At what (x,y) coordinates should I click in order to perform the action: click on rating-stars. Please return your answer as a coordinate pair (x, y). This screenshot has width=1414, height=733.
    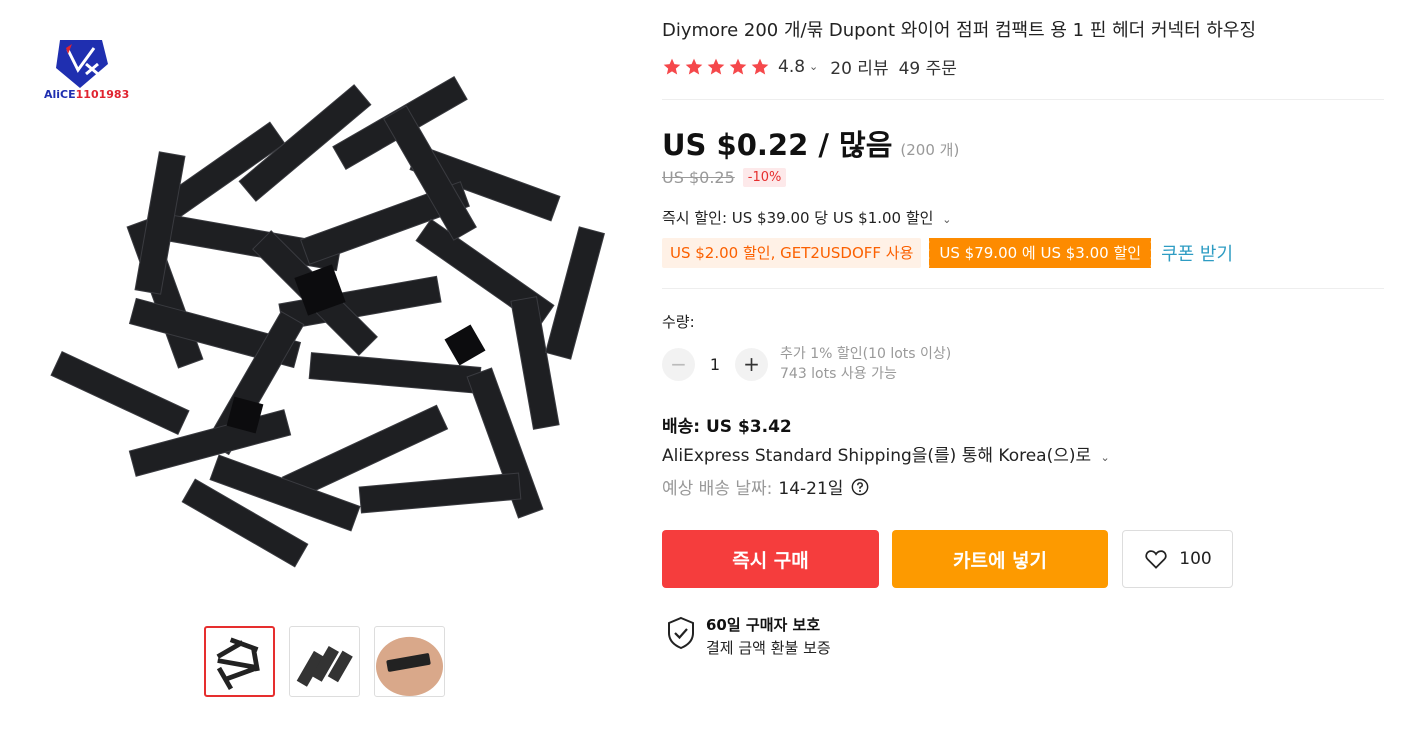
    Looking at the image, I should click on (716, 67).